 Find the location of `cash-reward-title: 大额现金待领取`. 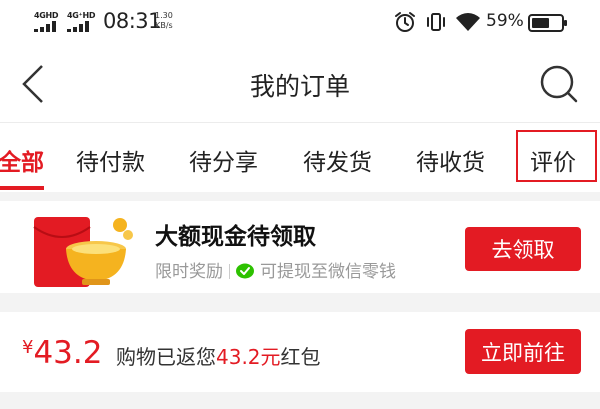

cash-reward-title: 大额现金待领取 is located at coordinates (235, 237).